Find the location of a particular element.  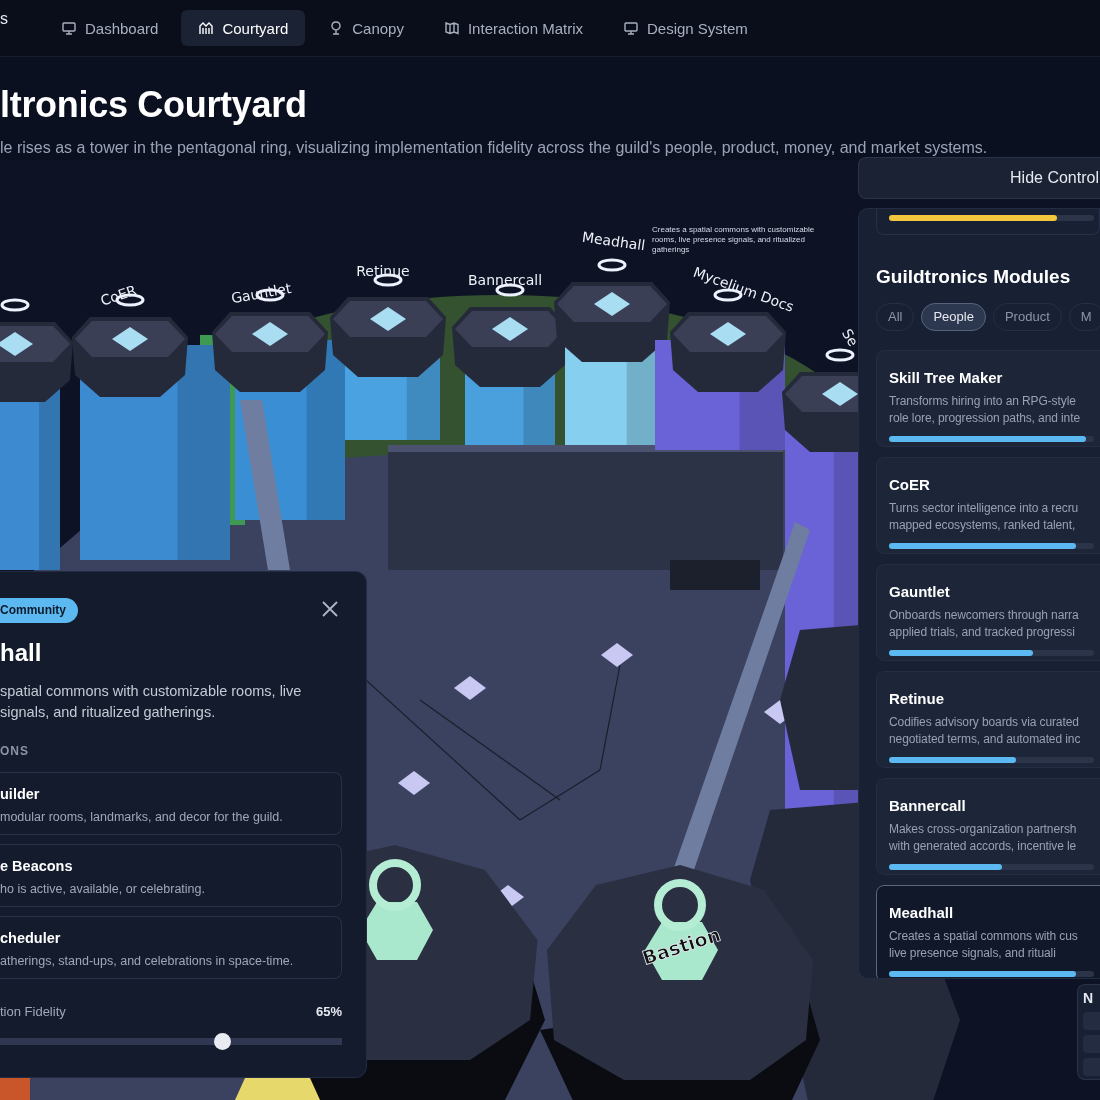

module-card: CoER Turns sector intelligence into a recru mapped ecosystems, ranked talent, is located at coordinates (988, 505).